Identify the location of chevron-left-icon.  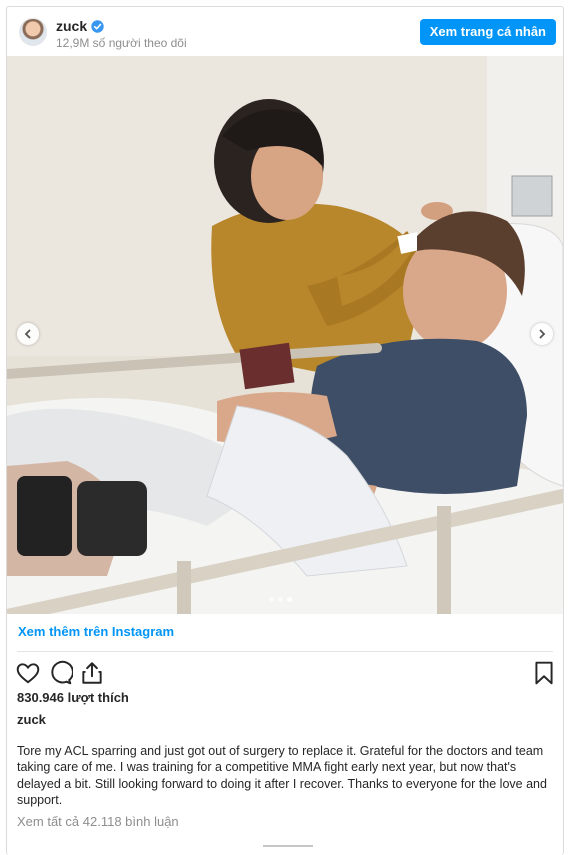
(27, 334).